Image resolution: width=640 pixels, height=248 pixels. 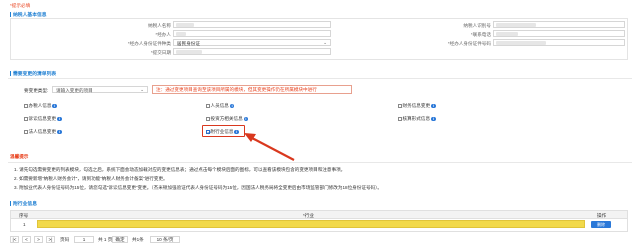 I want to click on option-legal-rep: 法人信息变更 i, so click(x=43, y=132).